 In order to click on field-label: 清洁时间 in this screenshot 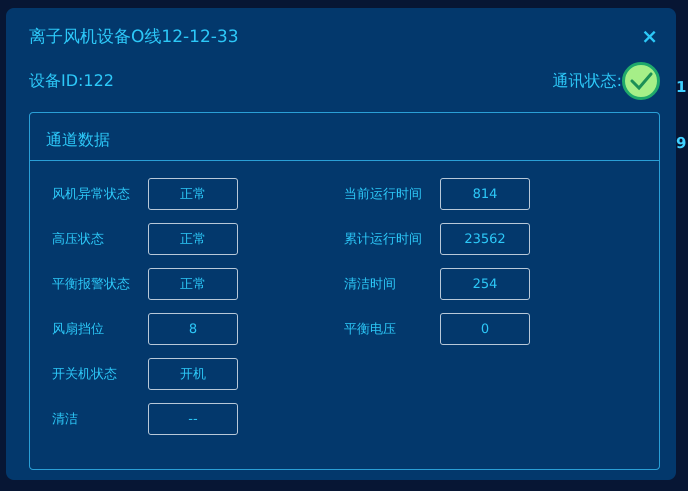, I will do `click(370, 284)`.